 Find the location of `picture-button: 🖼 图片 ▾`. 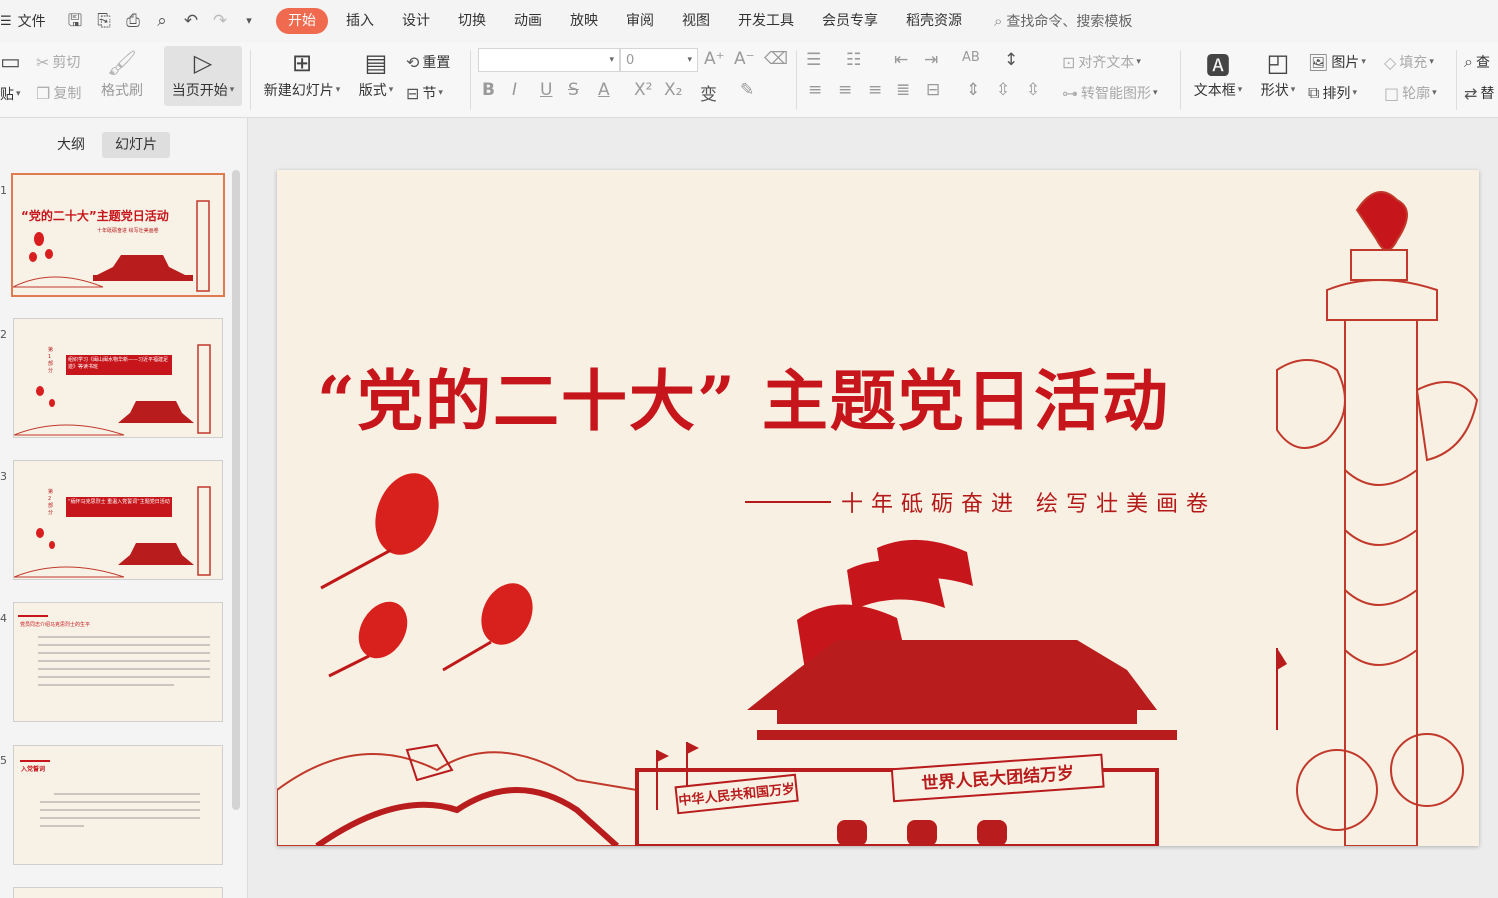

picture-button: 🖼 图片 ▾ is located at coordinates (1337, 62).